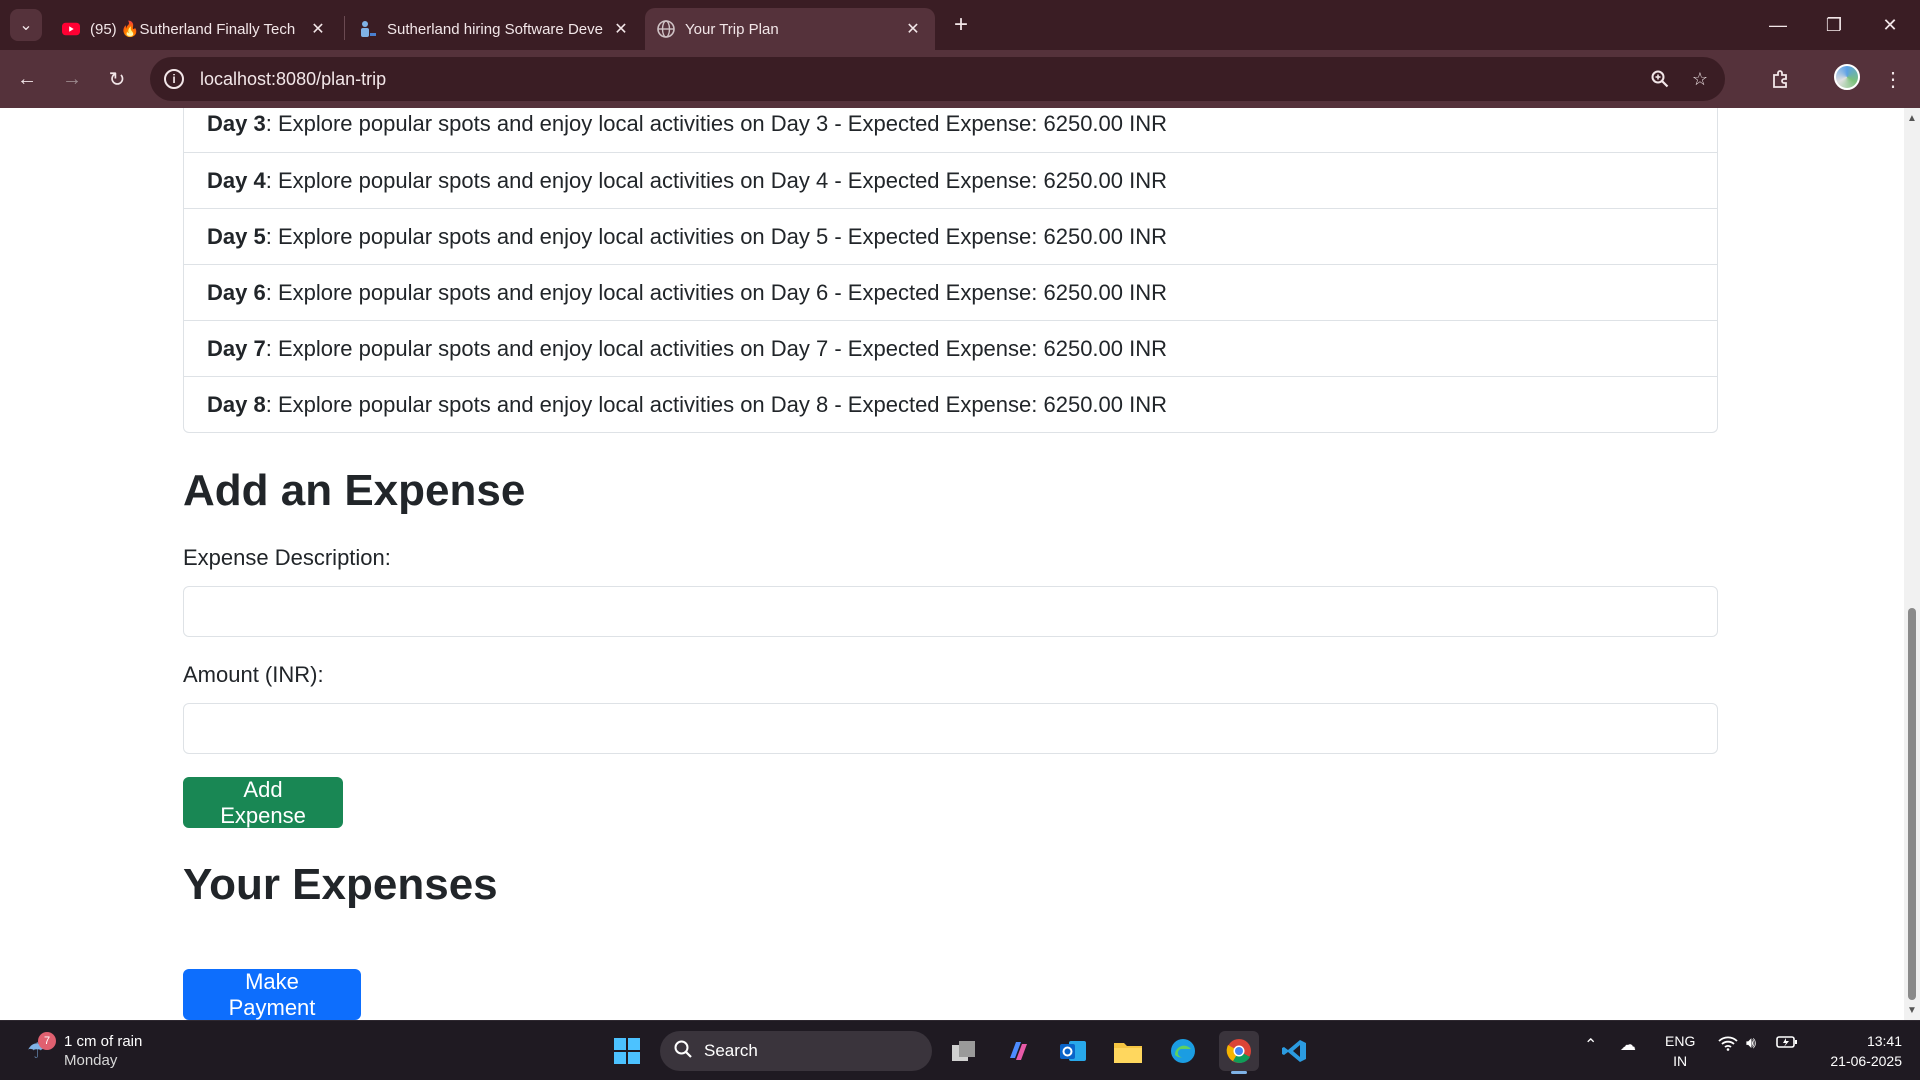 This screenshot has width=1920, height=1080. What do you see at coordinates (922, 79) in the screenshot?
I see `url-text: localhost:8080/plan-trip` at bounding box center [922, 79].